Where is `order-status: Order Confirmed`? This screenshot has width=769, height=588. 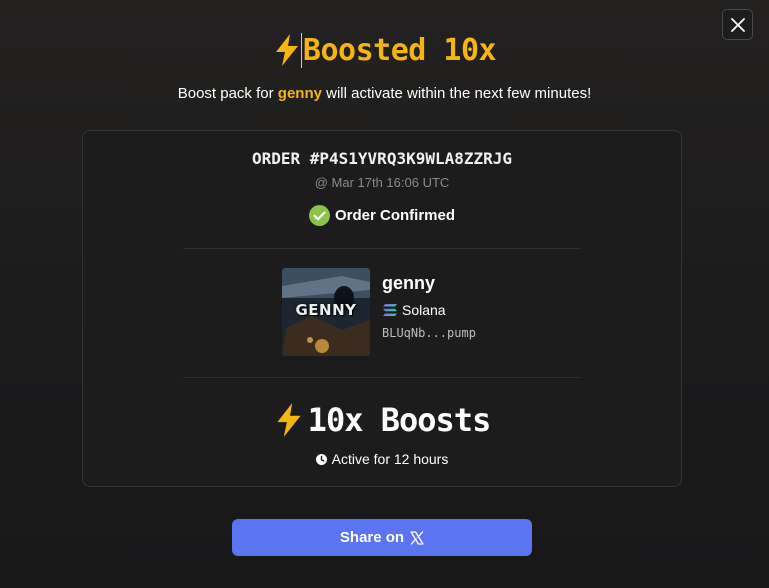 order-status: Order Confirmed is located at coordinates (382, 215).